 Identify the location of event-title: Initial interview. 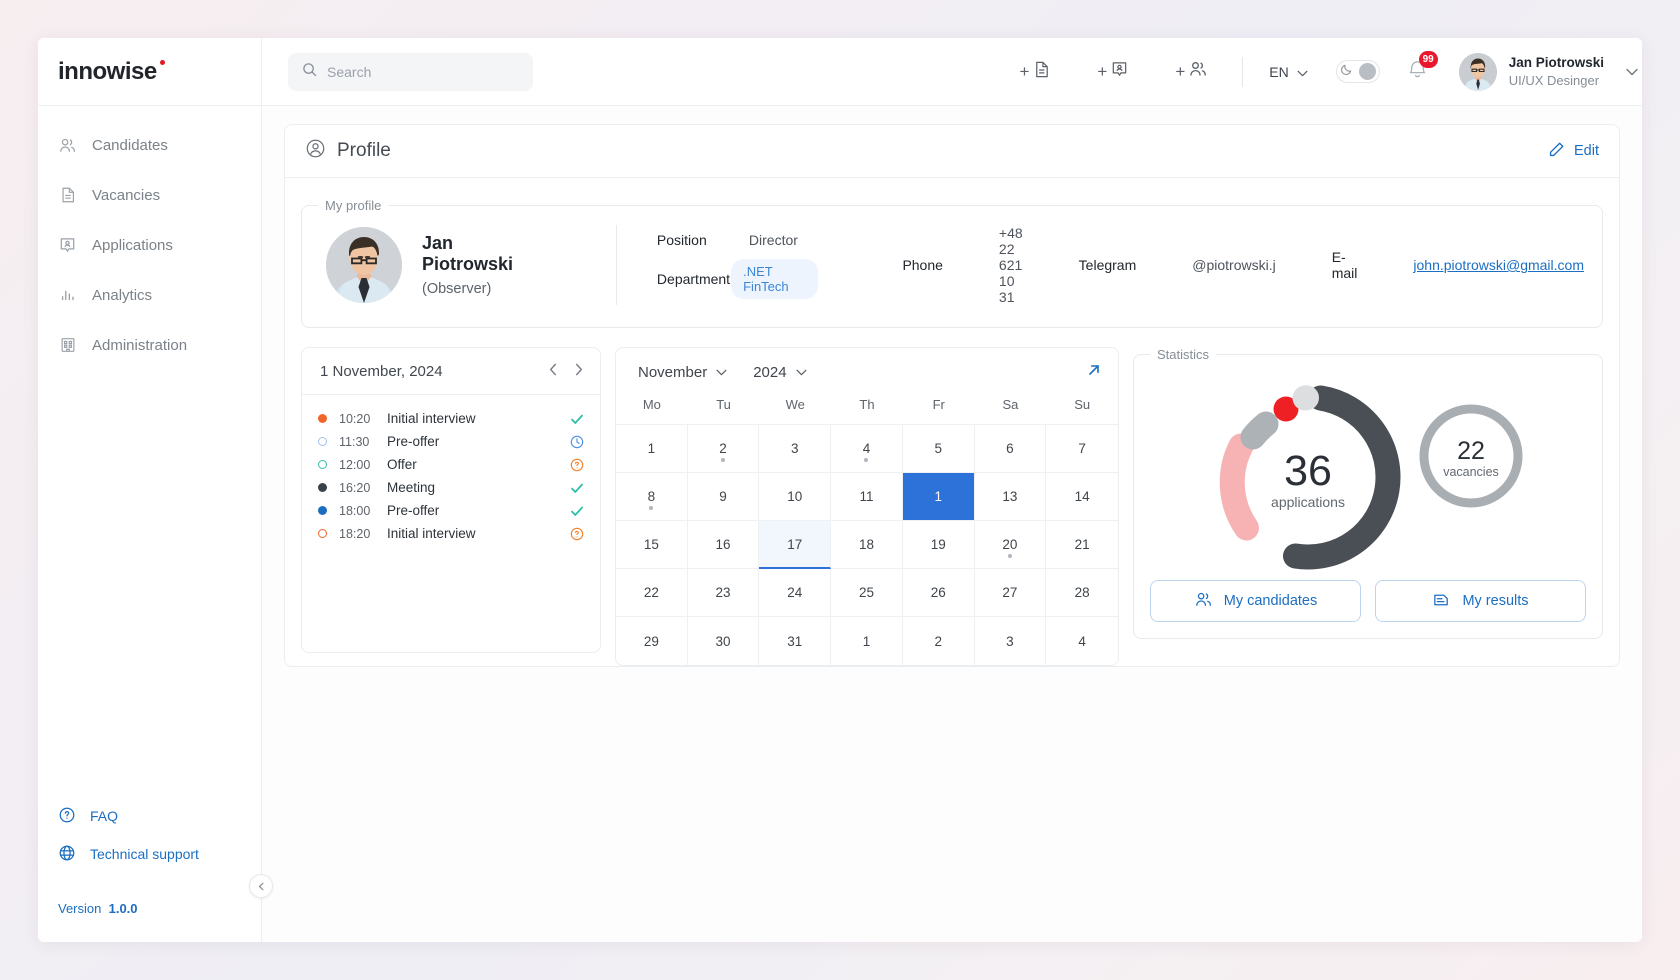
(431, 533).